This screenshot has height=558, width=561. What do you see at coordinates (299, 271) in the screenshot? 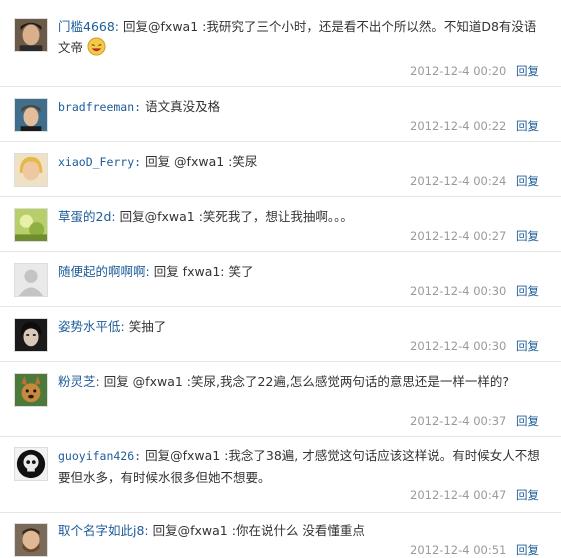
I see `comment-body: 随便起的啊啊啊: 回复 fxwa1: 笑了` at bounding box center [299, 271].